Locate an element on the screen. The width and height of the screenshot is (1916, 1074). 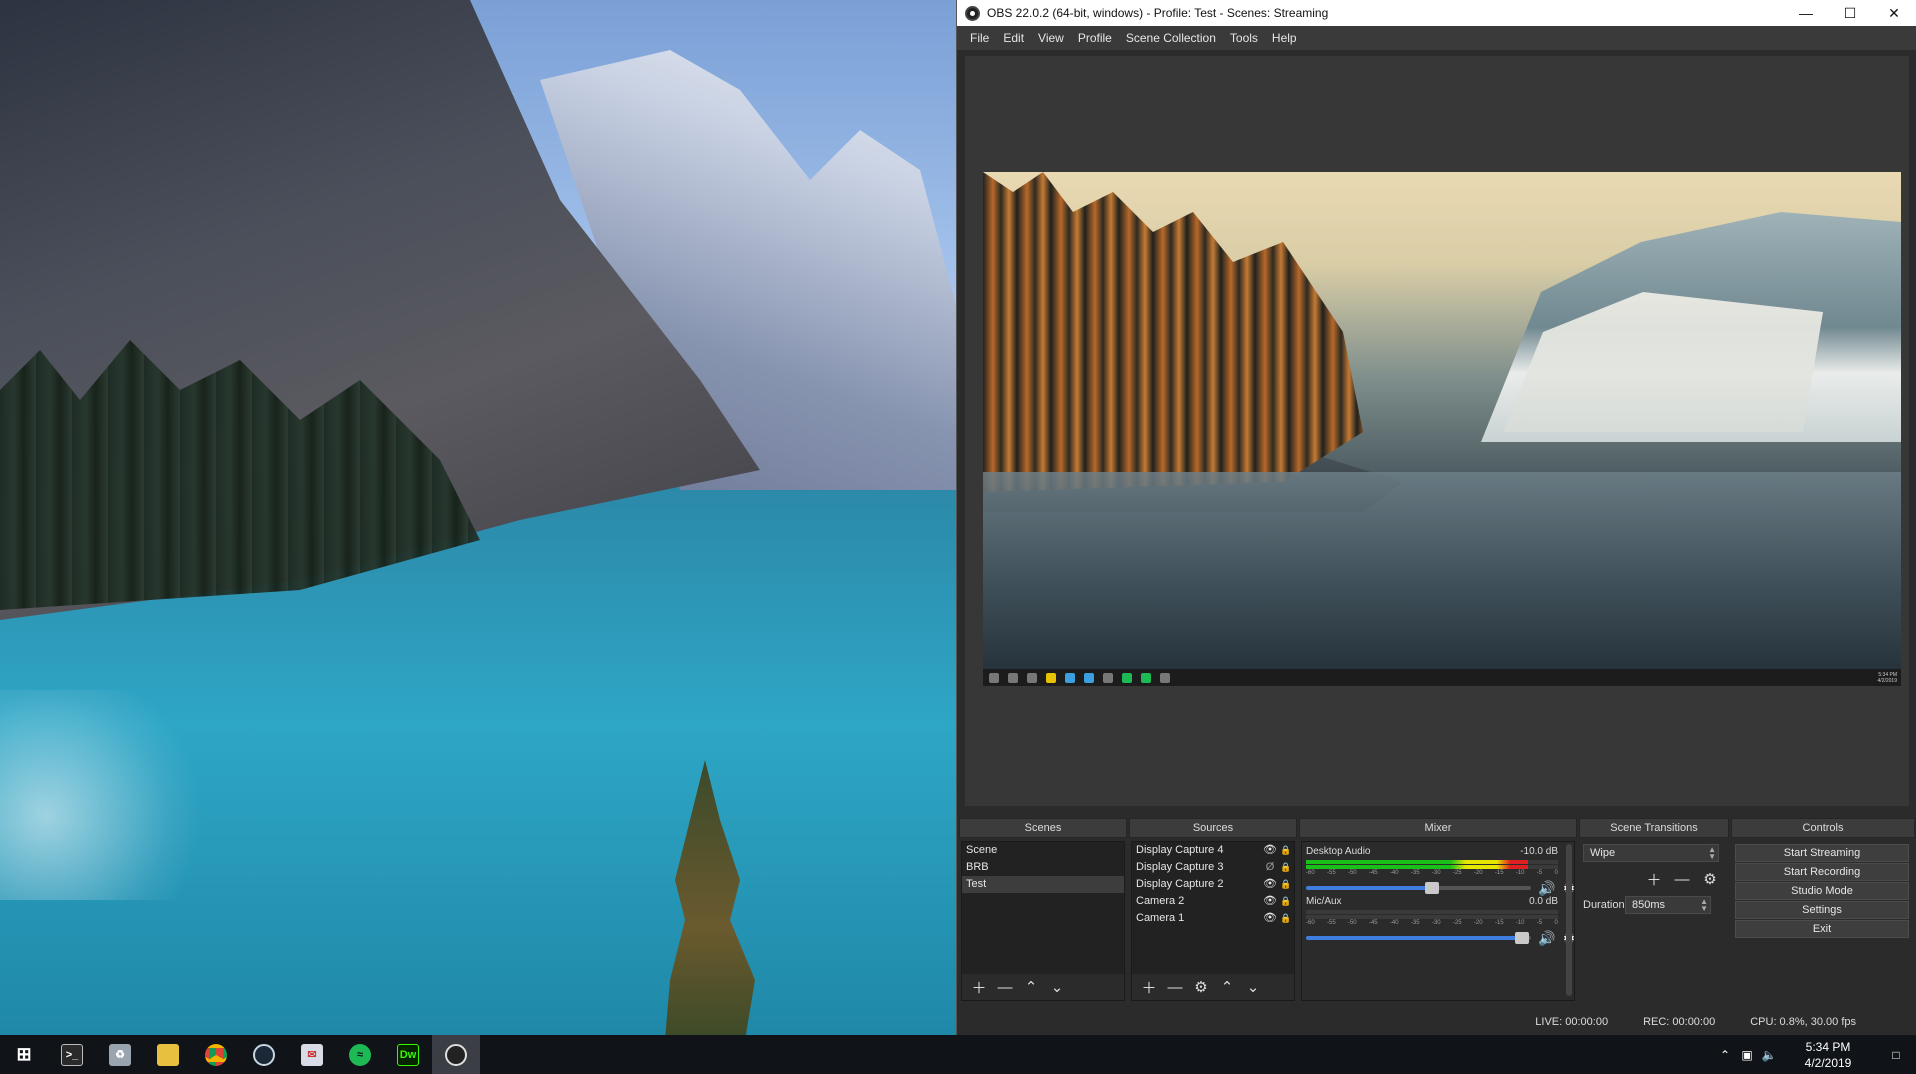
meter-tick-label: 0 is located at coordinates (1556, 873).